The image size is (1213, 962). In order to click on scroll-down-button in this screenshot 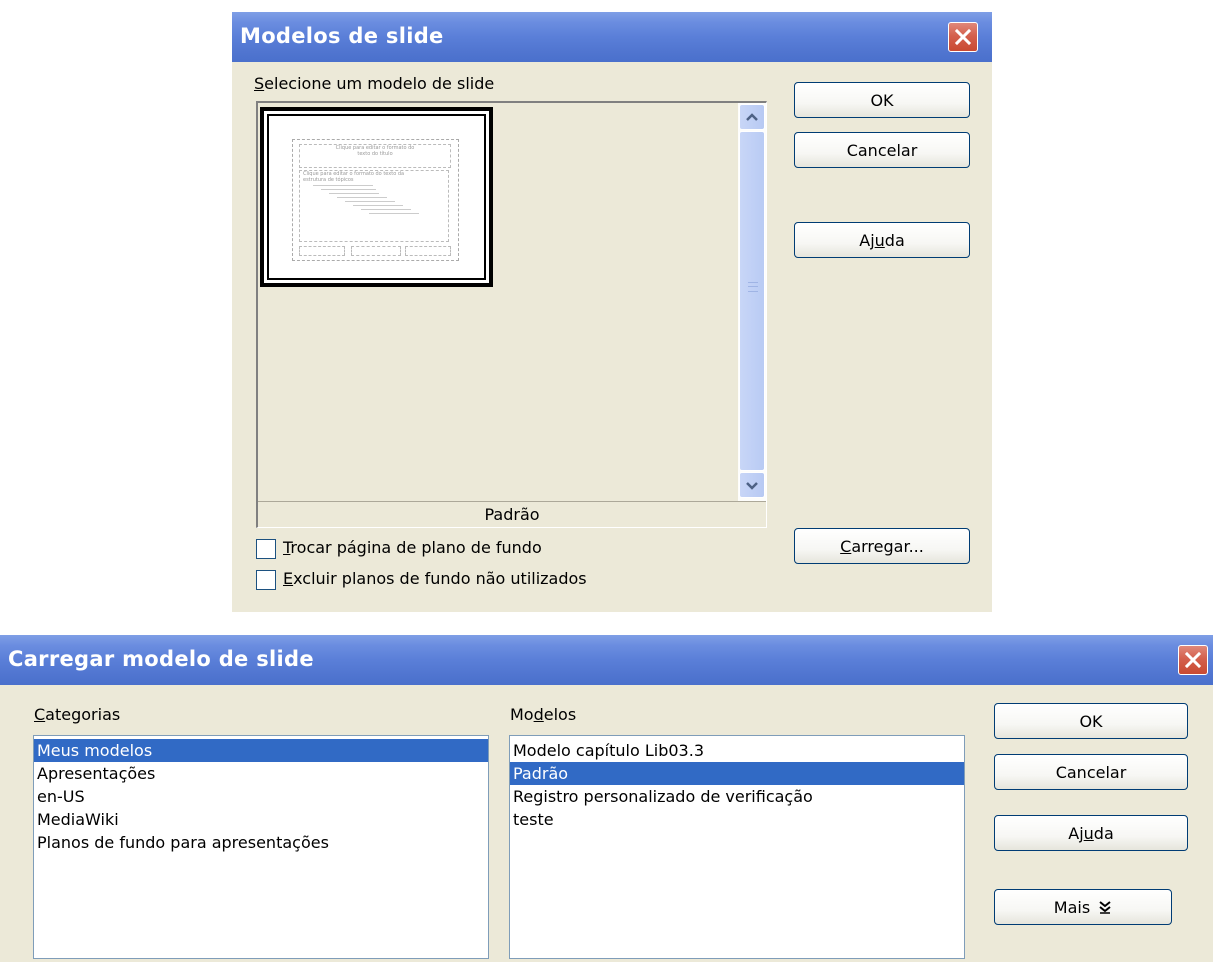, I will do `click(752, 485)`.